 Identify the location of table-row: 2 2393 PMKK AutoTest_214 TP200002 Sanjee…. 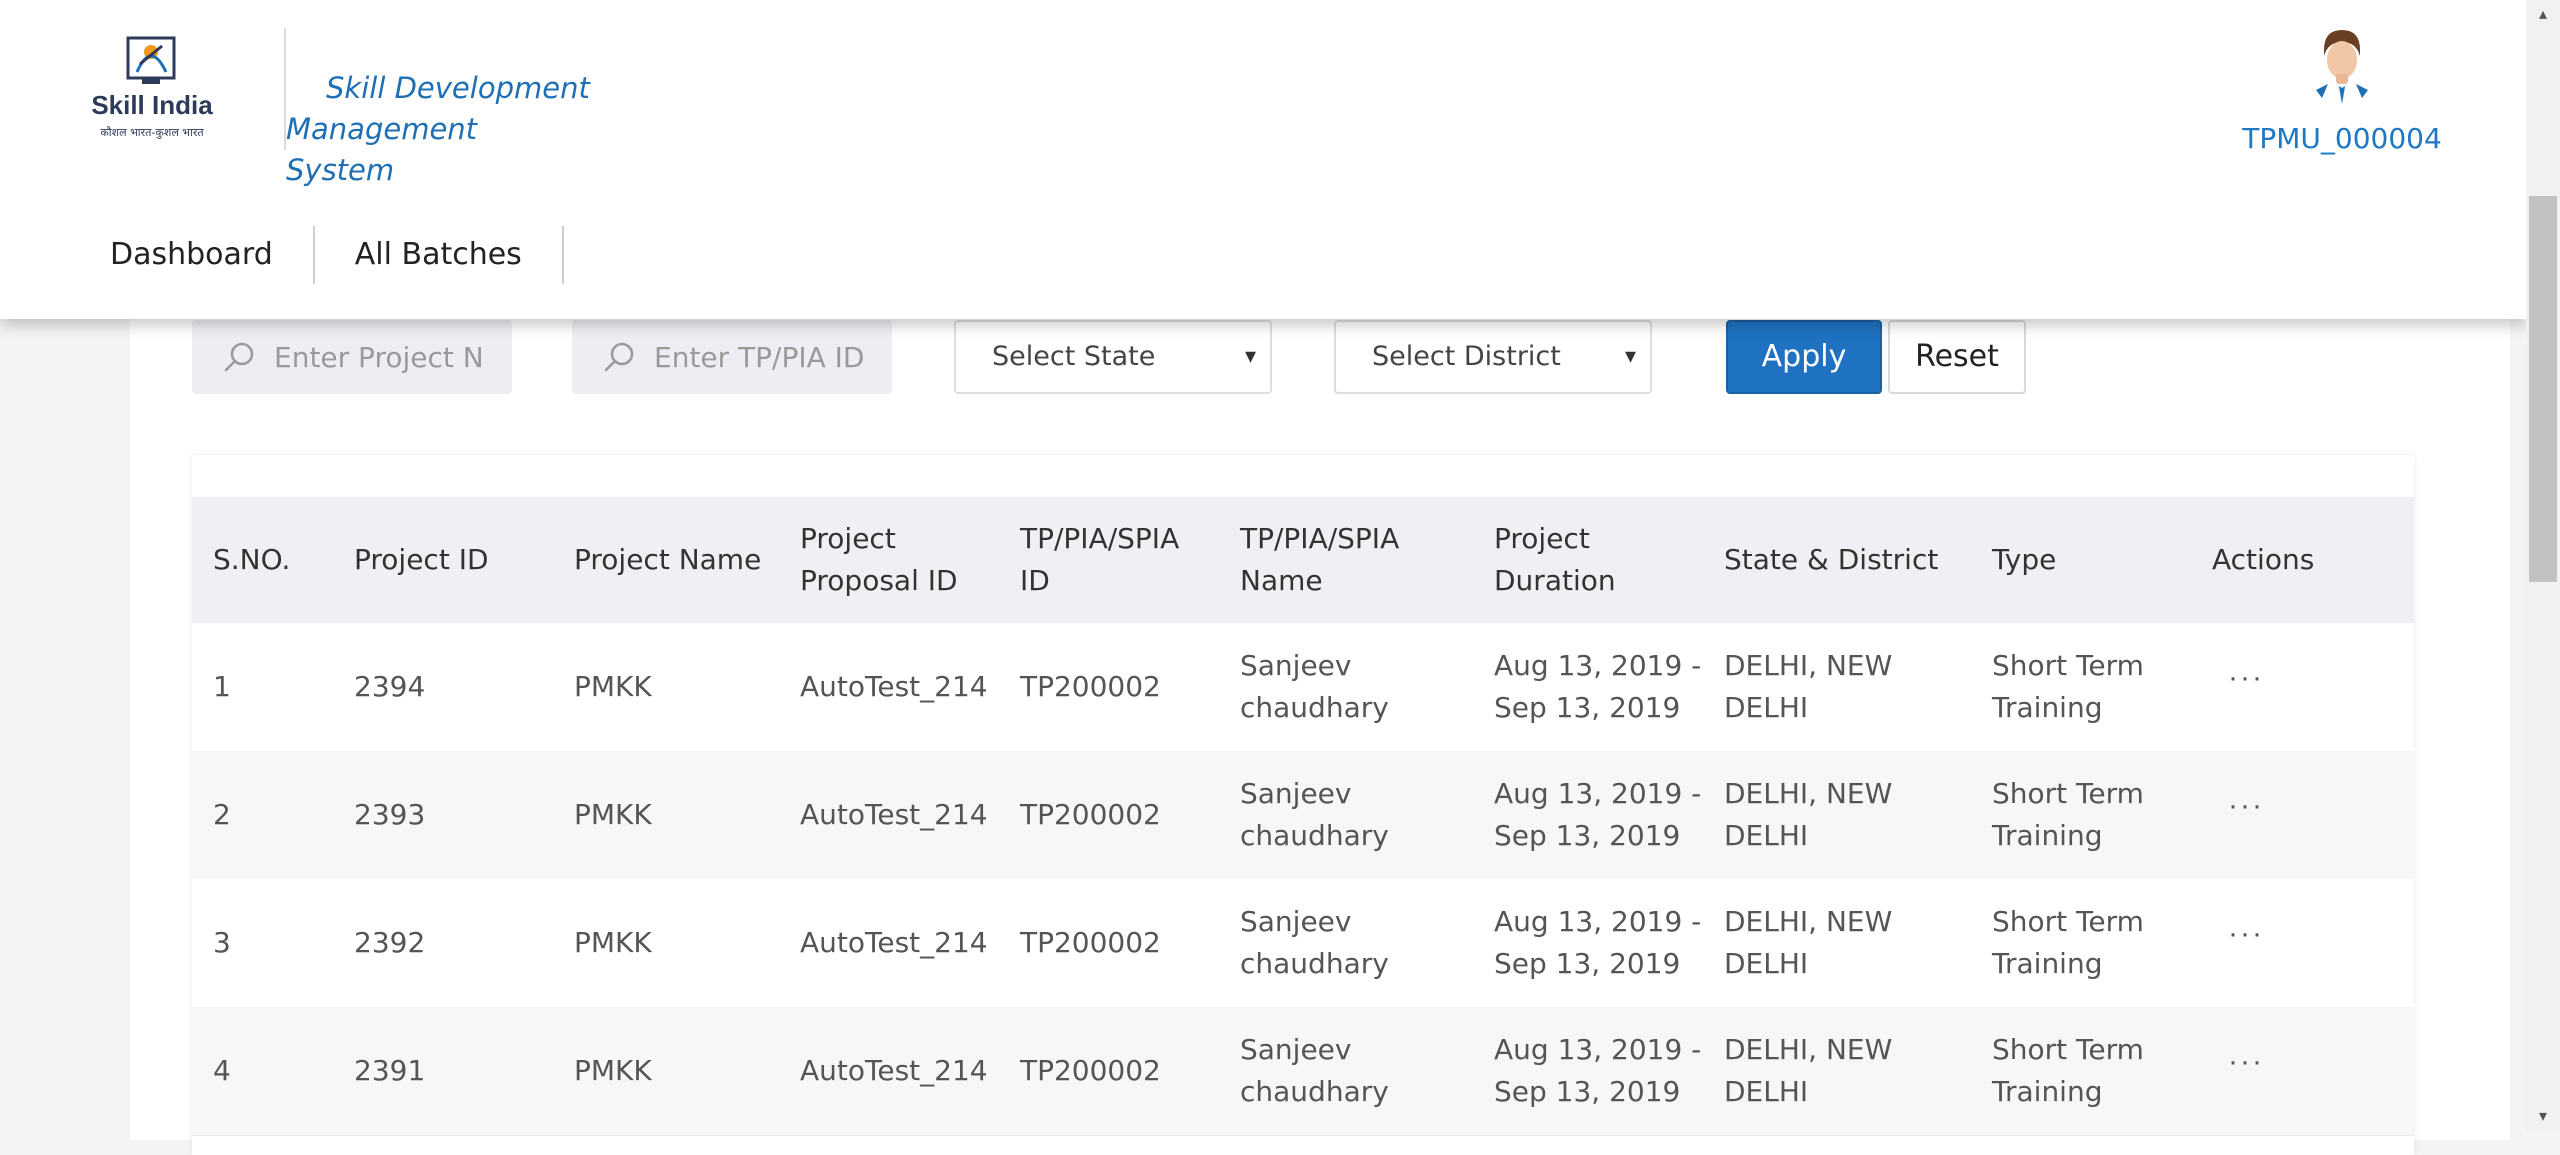
(1303, 815).